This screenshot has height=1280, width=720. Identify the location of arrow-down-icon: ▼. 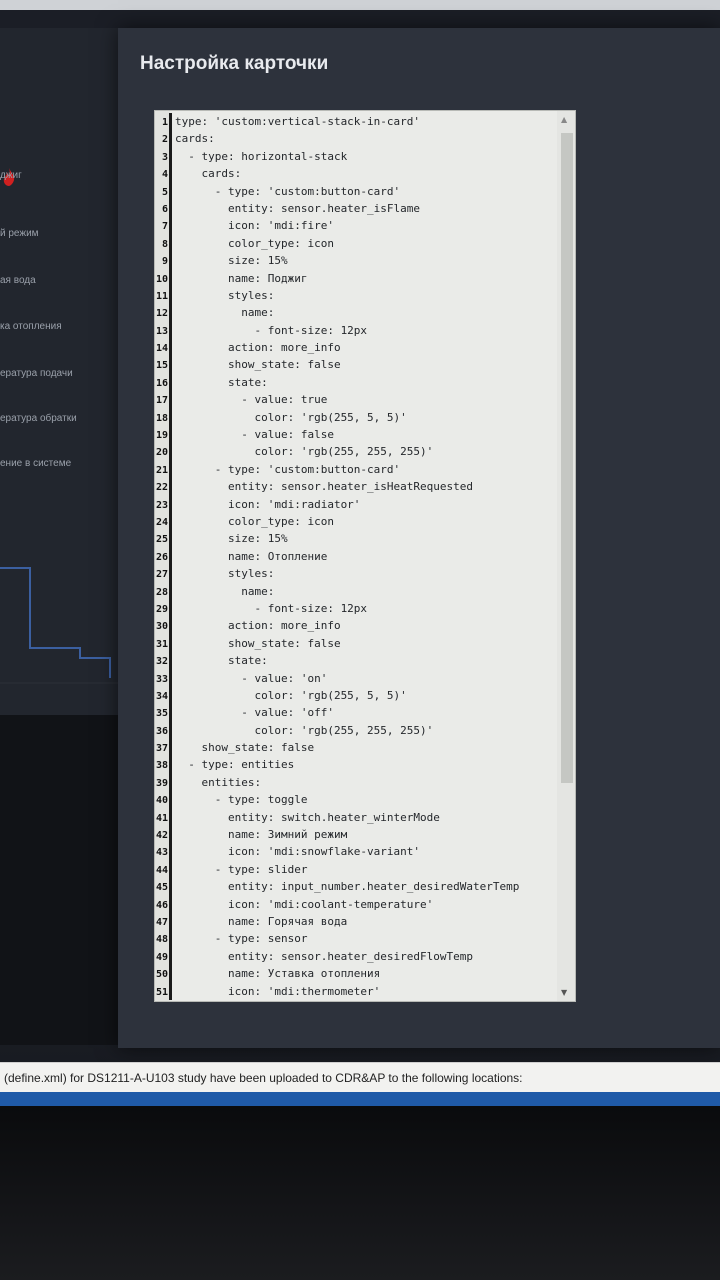
(564, 992).